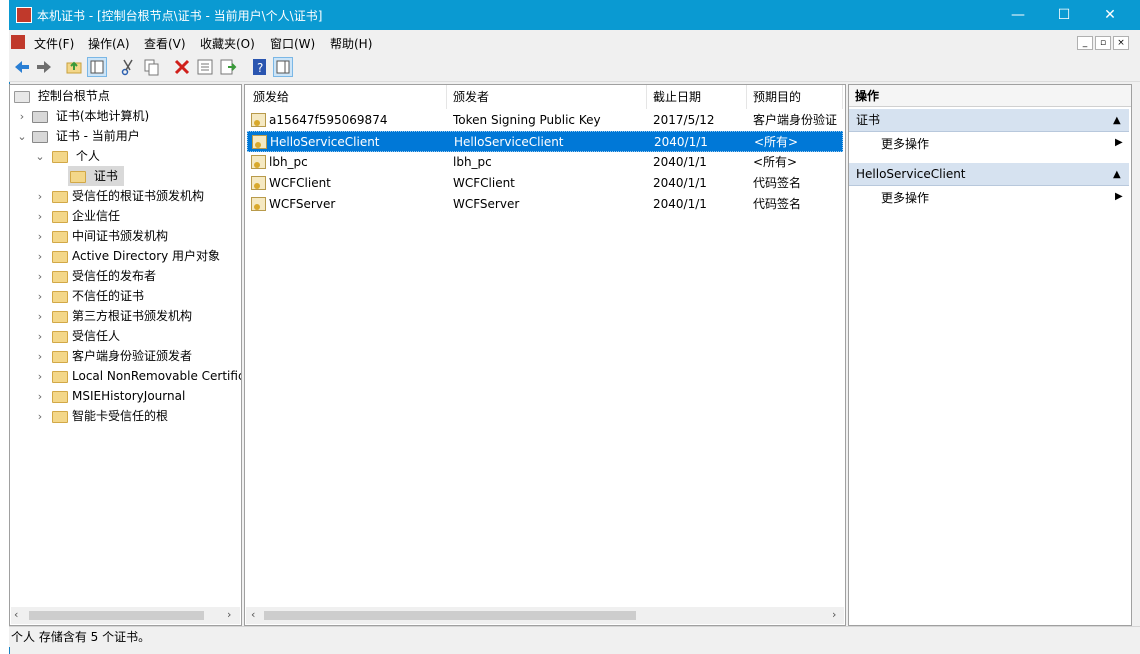  I want to click on cell-issued-to: WCFClient, so click(300, 183).